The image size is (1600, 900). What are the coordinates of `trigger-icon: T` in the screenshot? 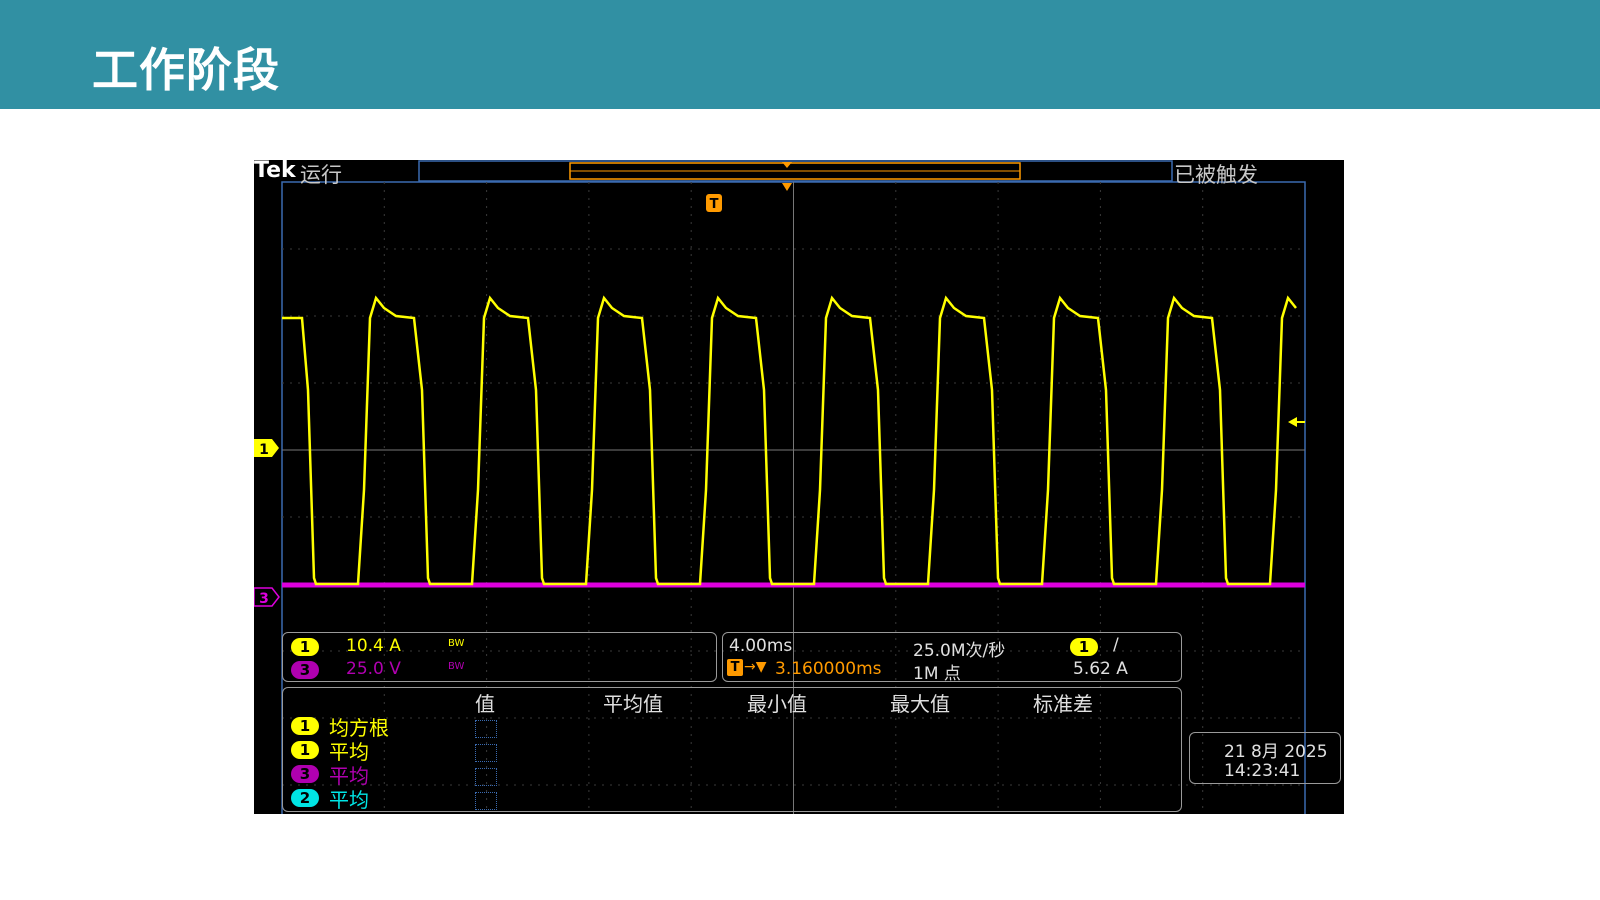 It's located at (714, 203).